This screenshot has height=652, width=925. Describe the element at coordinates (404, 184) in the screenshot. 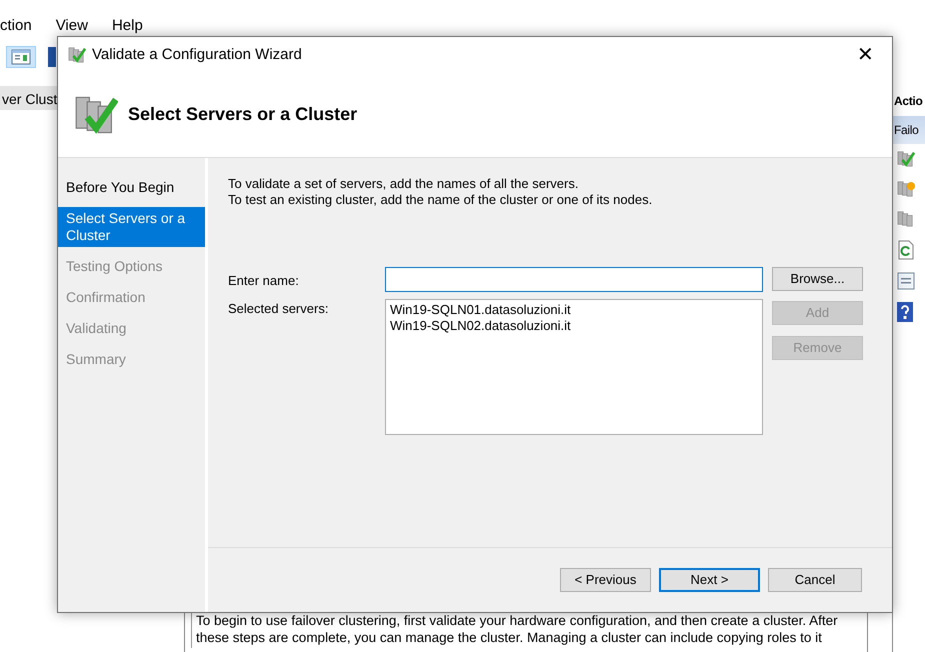

I see `instruction-text: To validate a set of servers, add the names of all the servers.` at that location.